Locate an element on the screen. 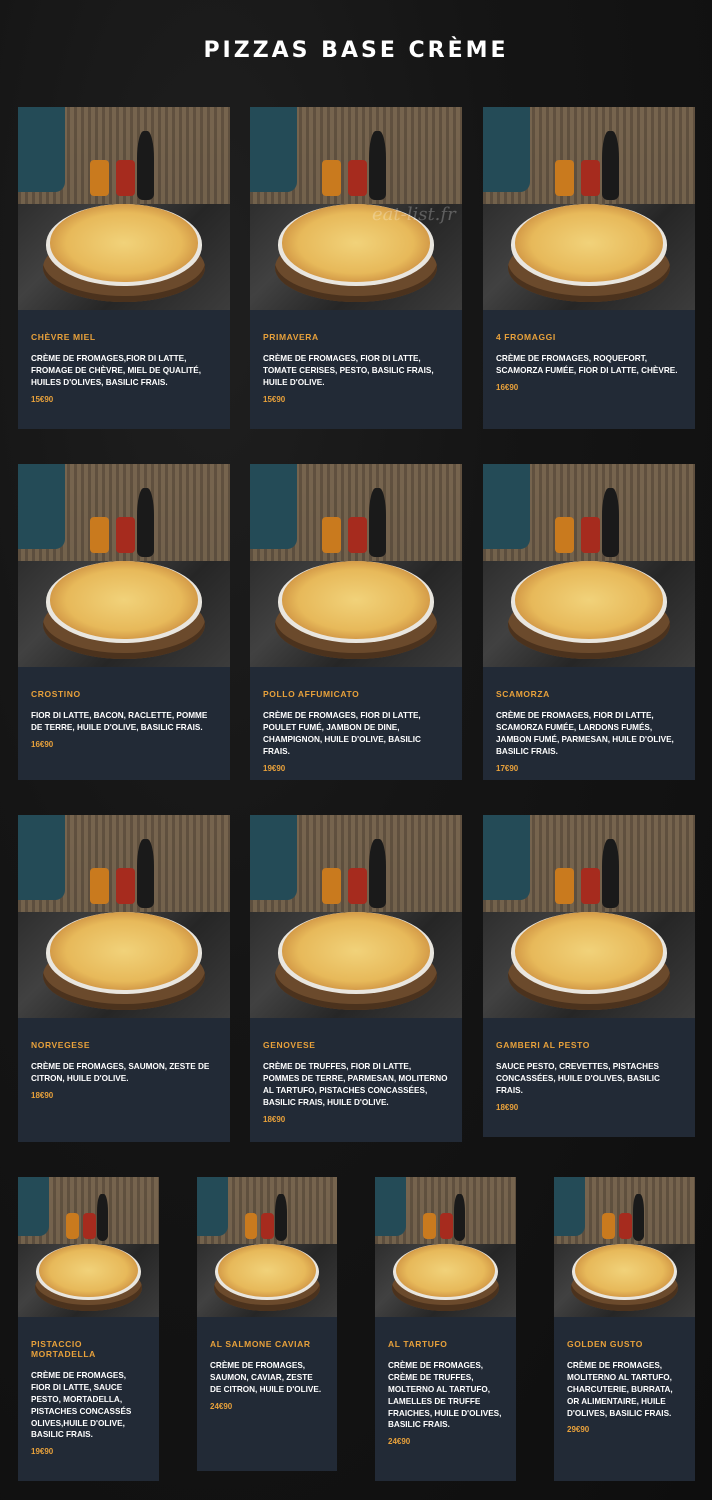 This screenshot has height=1500, width=712. pizza-name: AL TARTUFO is located at coordinates (418, 1344).